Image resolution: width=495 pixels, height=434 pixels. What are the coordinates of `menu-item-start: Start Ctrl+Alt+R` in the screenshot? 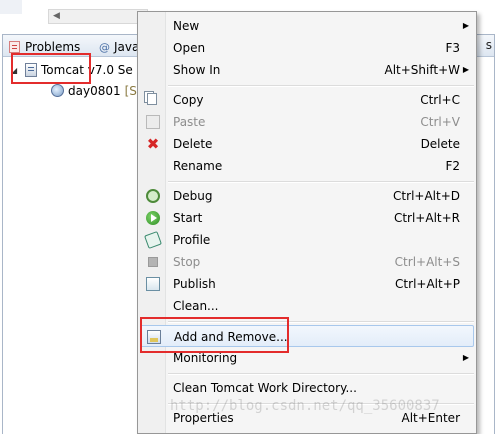 It's located at (307, 218).